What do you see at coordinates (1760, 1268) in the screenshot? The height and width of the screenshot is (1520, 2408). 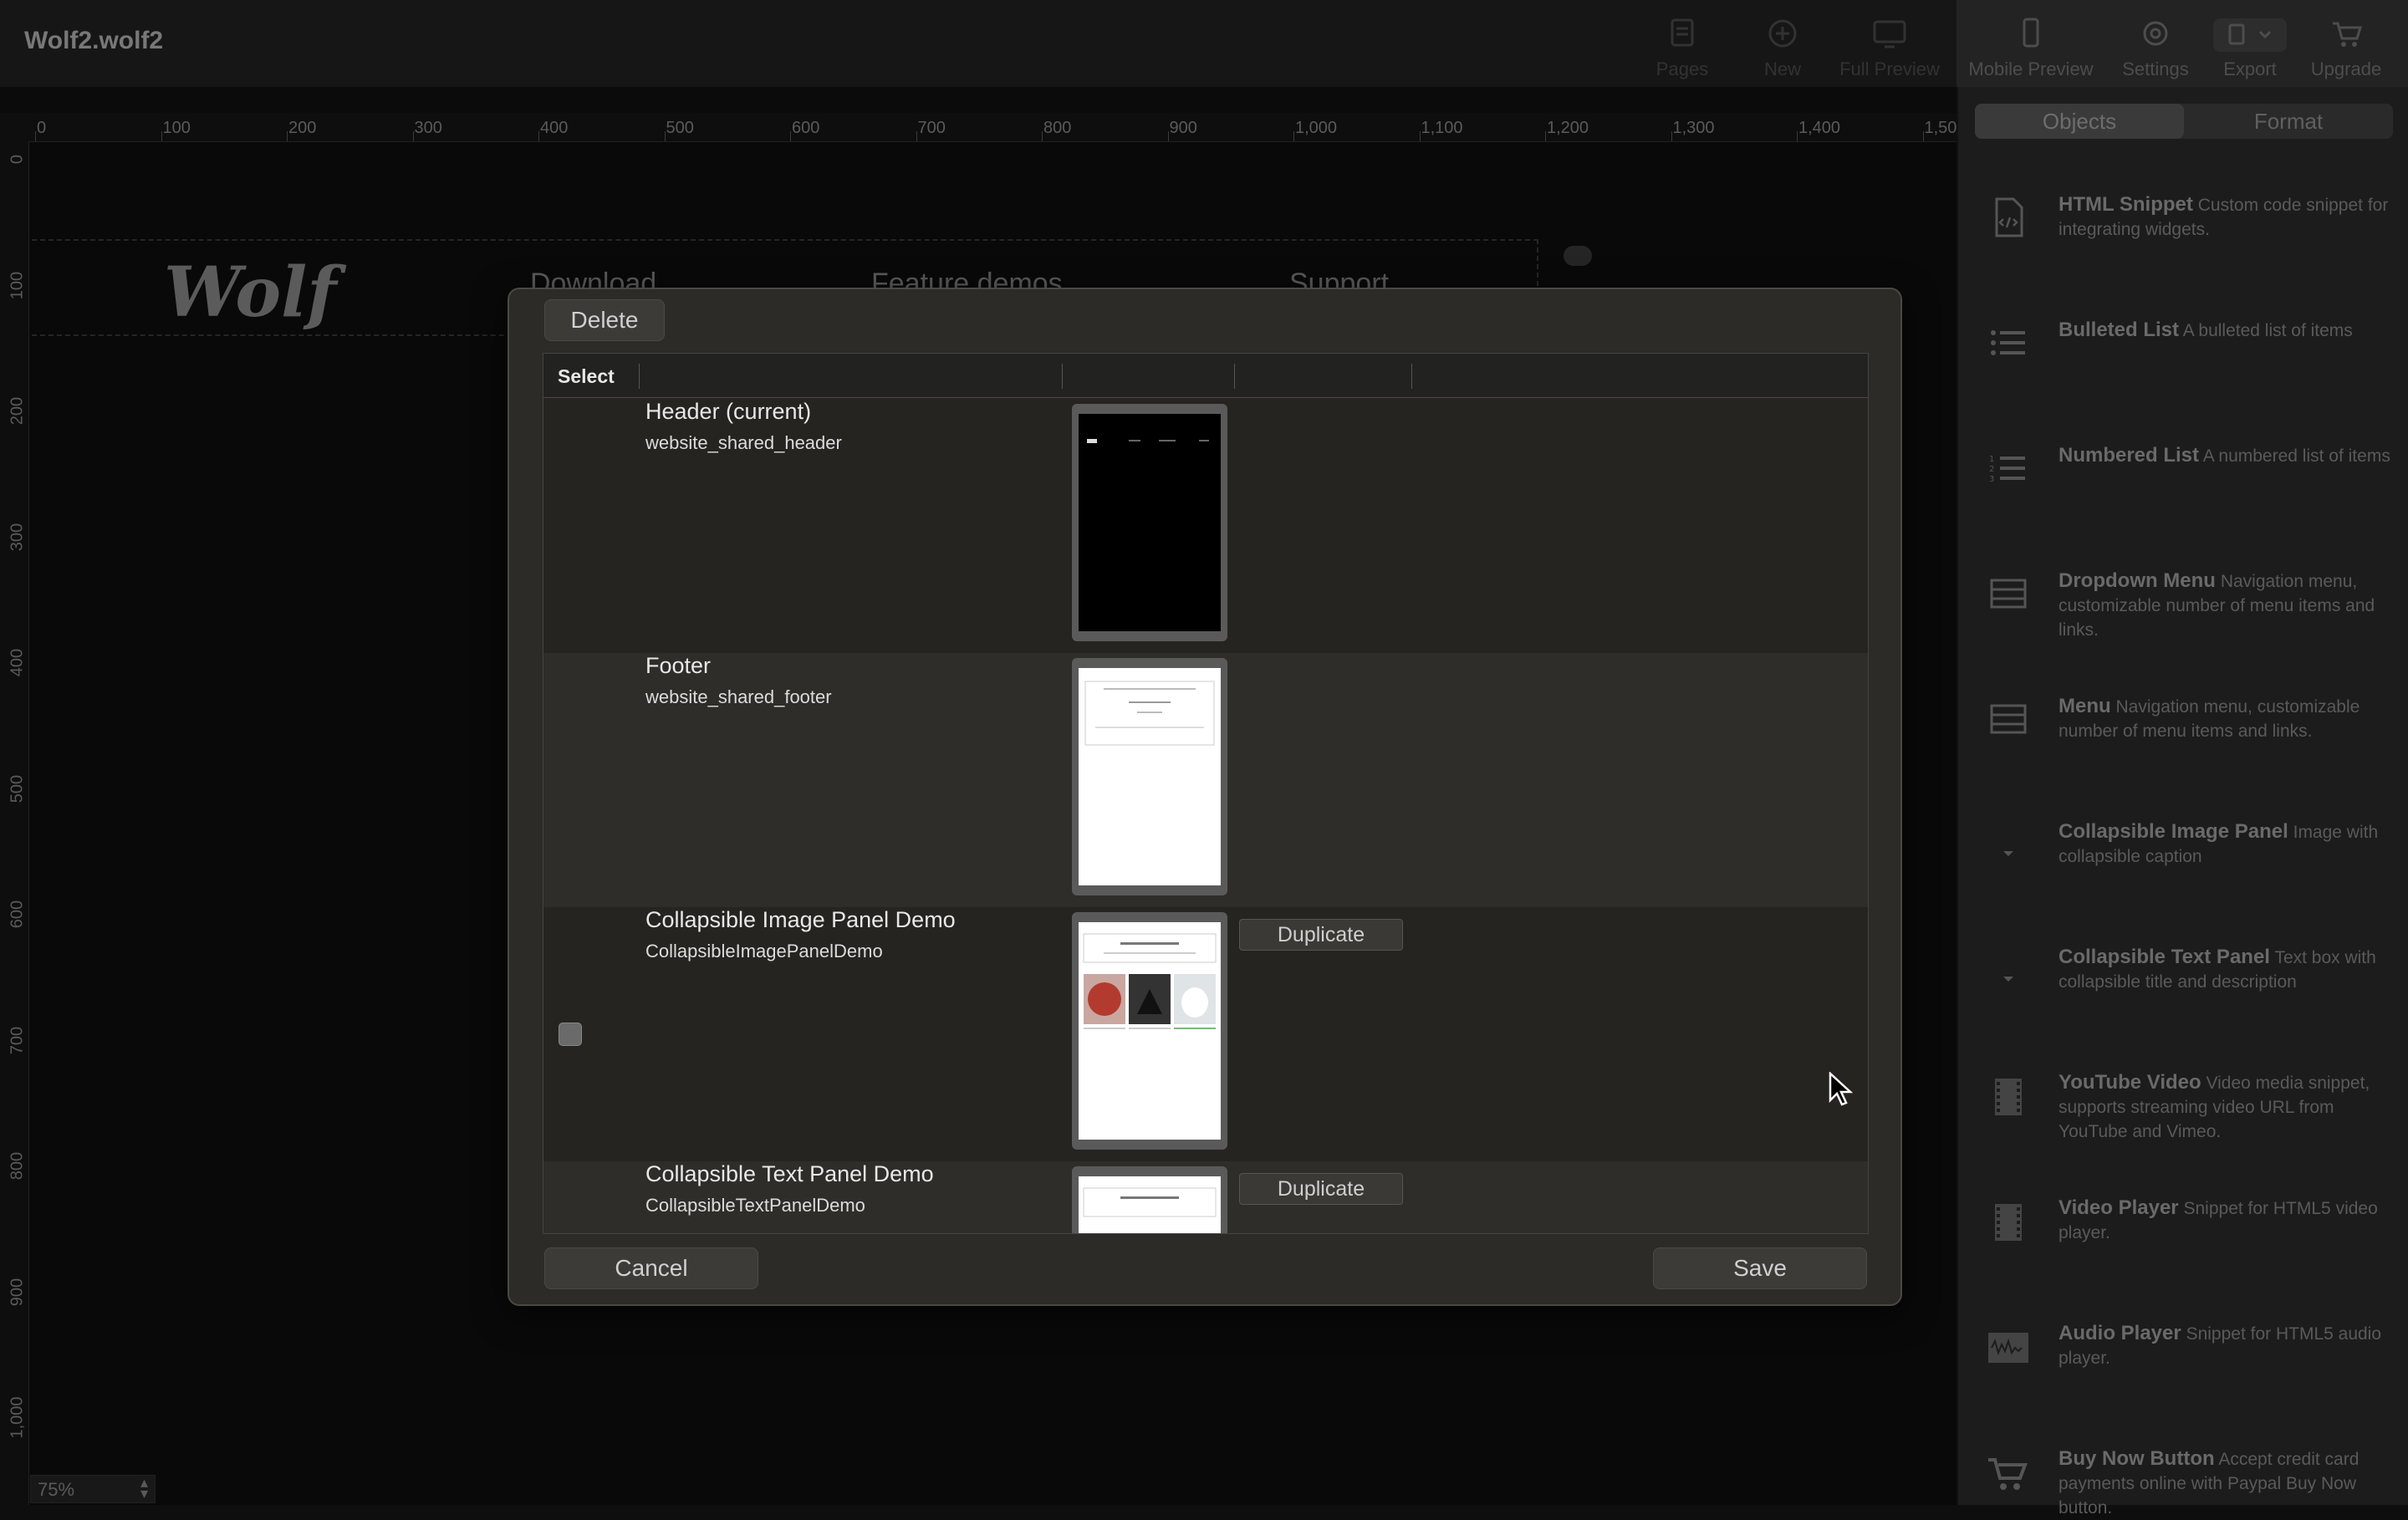 I see `save-button: Save` at bounding box center [1760, 1268].